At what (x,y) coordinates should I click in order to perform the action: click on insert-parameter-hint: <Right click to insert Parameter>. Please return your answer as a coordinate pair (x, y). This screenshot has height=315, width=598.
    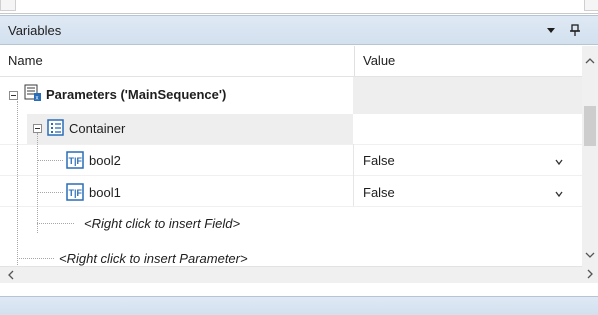
    Looking at the image, I should click on (153, 258).